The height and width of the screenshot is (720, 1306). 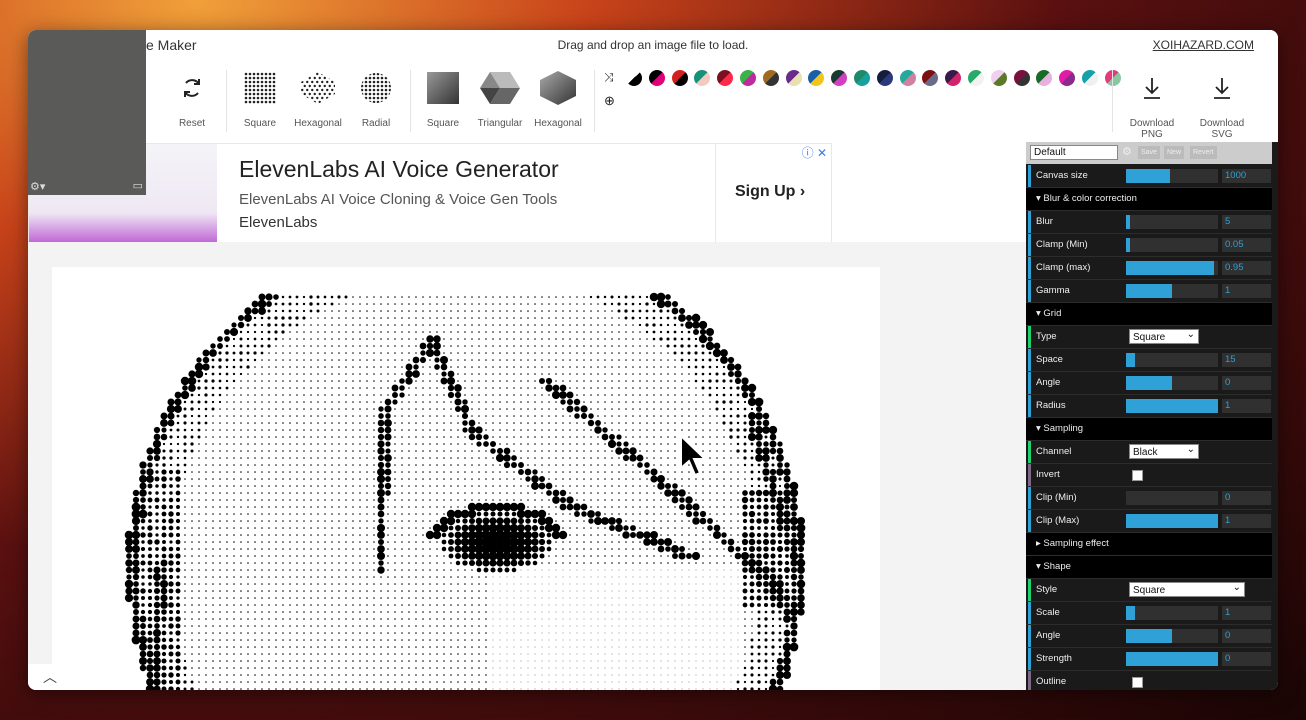 I want to click on add-color-icon: ⊕, so click(x=609, y=101).